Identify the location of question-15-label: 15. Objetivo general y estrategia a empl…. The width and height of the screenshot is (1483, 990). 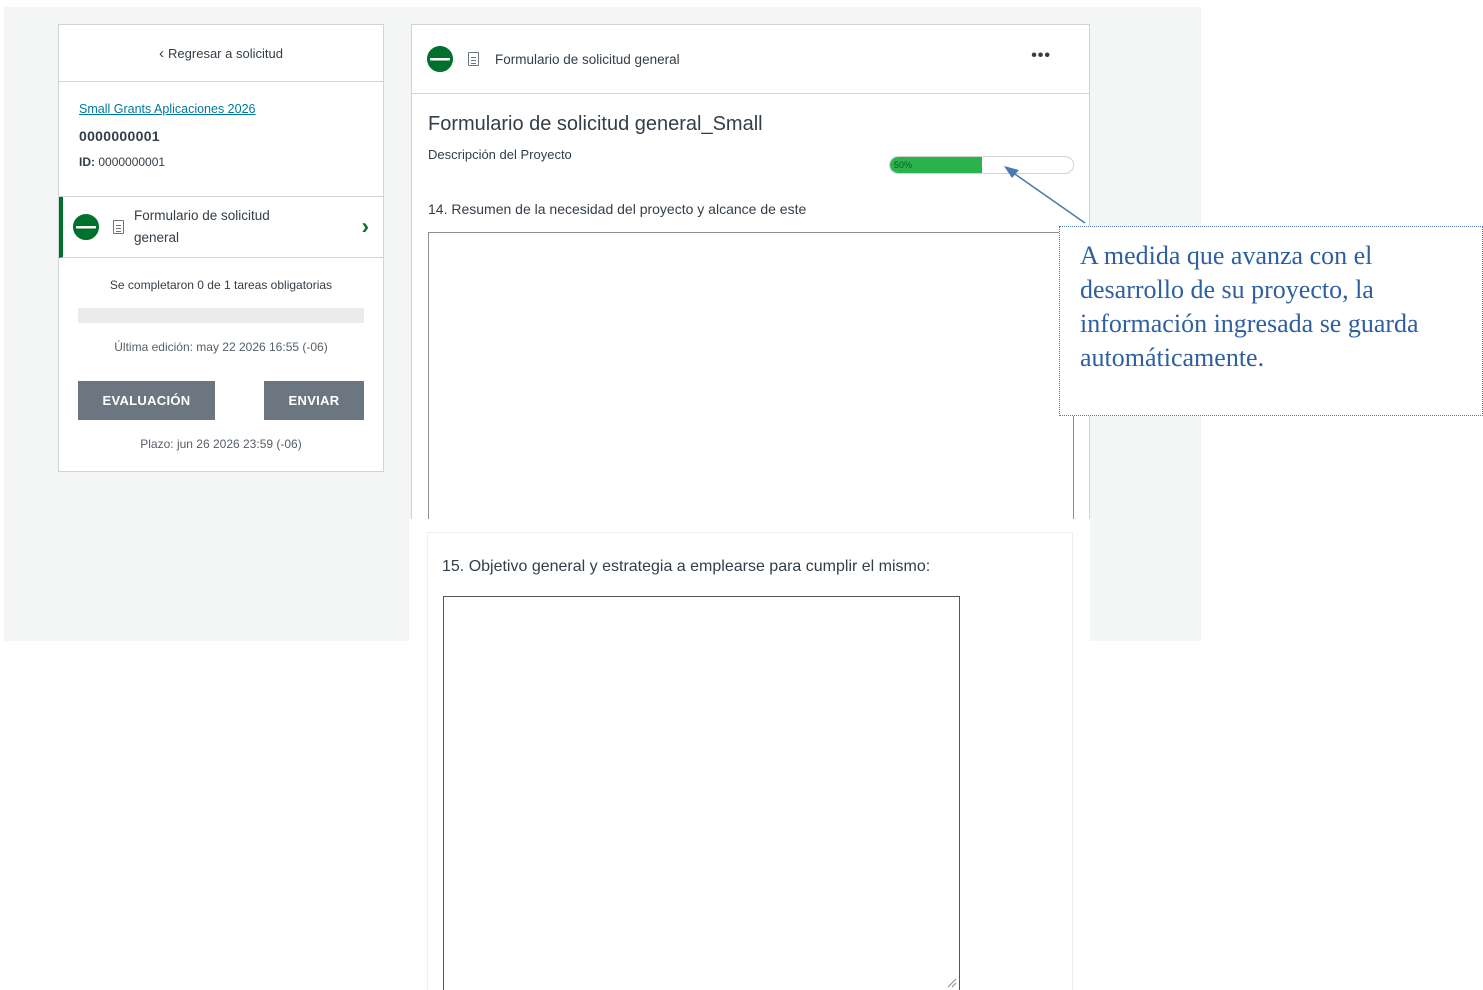
(686, 566).